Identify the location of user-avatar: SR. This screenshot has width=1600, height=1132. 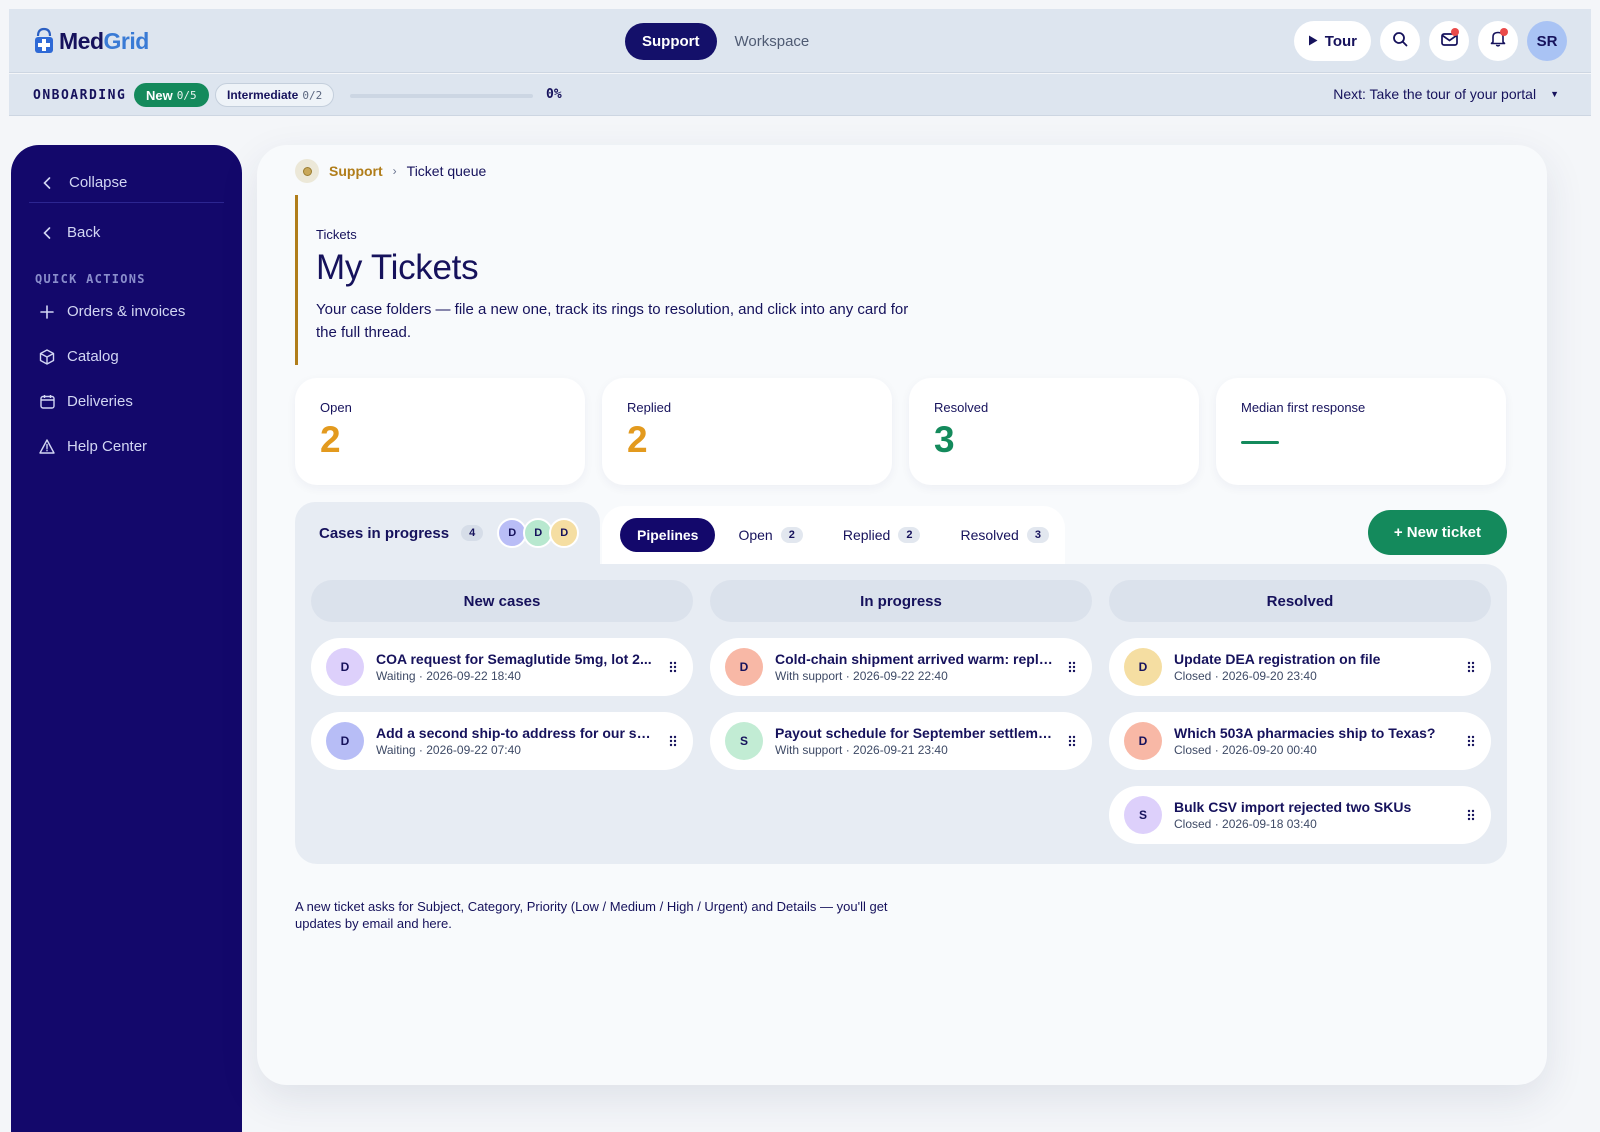
(1547, 41).